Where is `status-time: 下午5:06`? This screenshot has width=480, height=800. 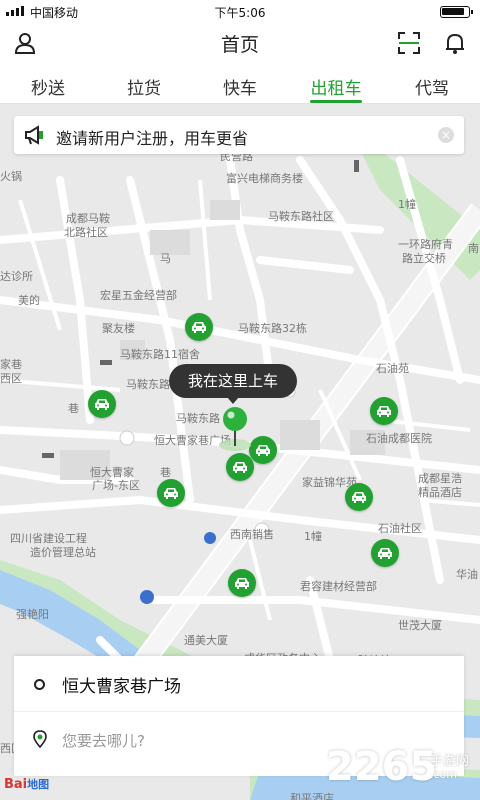 status-time: 下午5:06 is located at coordinates (240, 13).